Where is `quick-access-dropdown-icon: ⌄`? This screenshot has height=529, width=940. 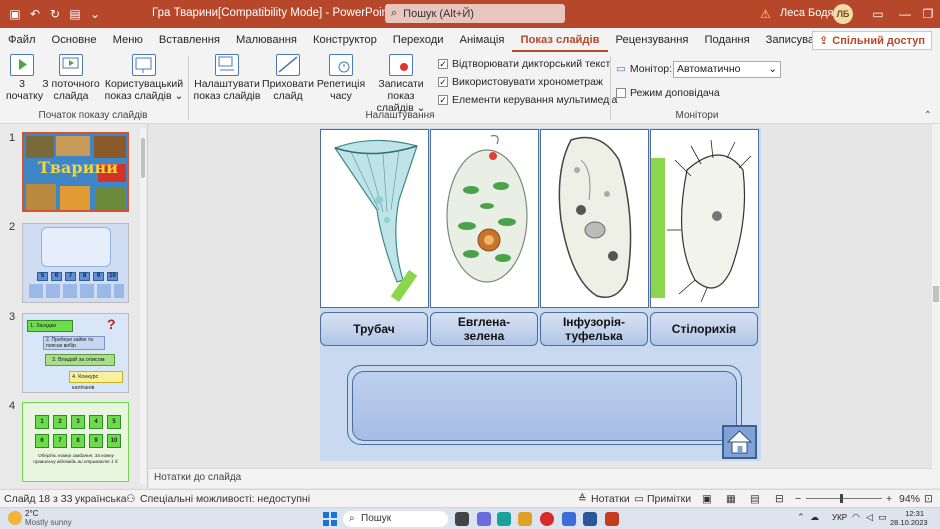 quick-access-dropdown-icon: ⌄ is located at coordinates (95, 14).